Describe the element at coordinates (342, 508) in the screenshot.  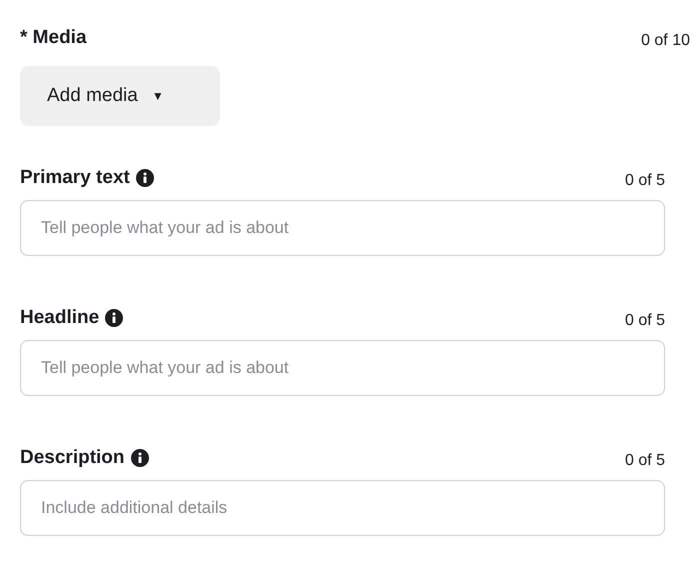
I see `text-input: Include additional details` at that location.